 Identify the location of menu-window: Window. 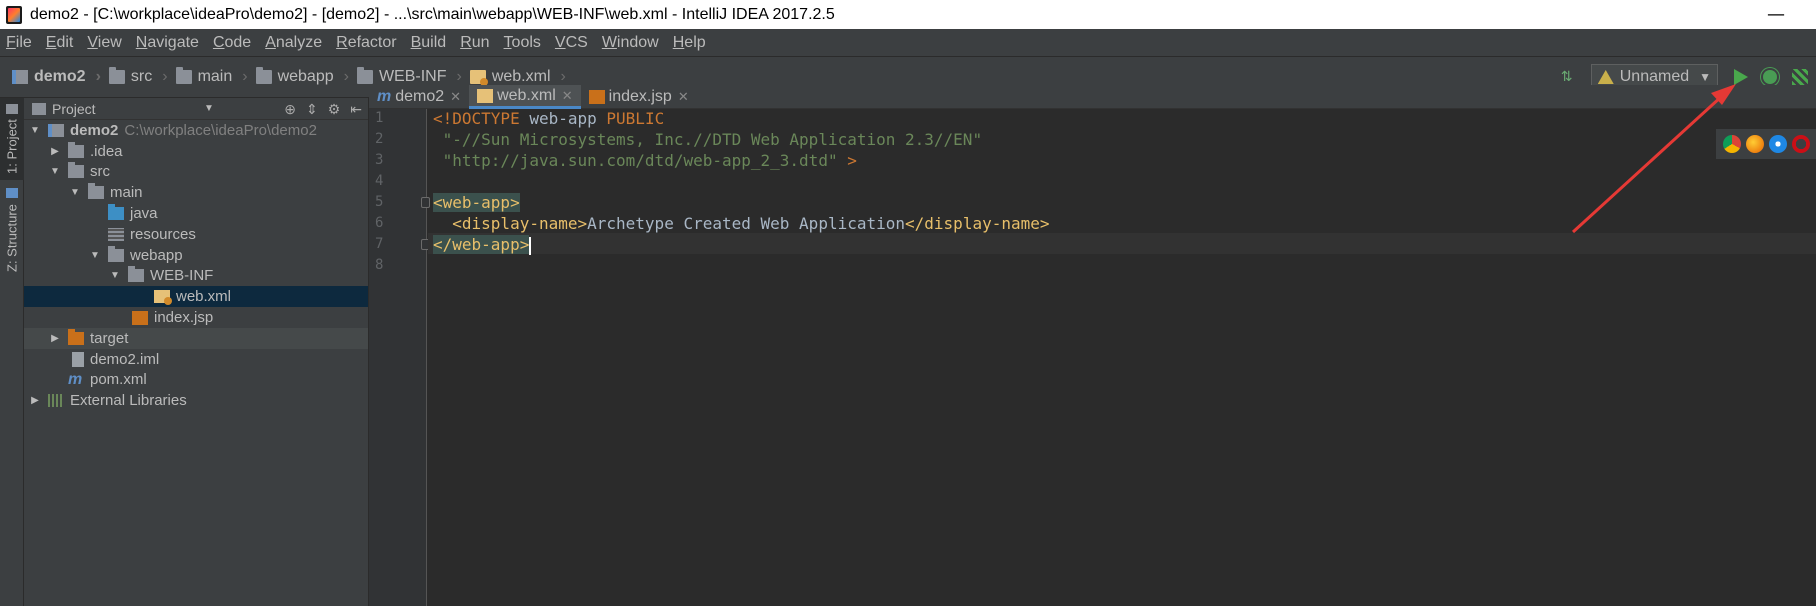
(630, 43).